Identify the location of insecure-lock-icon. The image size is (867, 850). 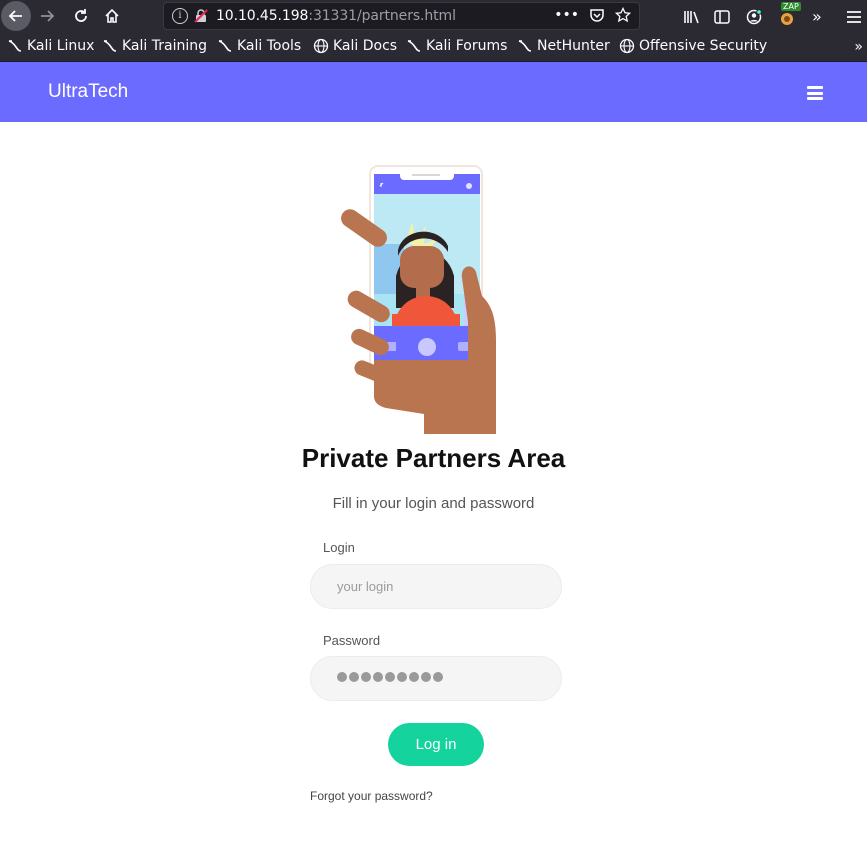
(201, 16).